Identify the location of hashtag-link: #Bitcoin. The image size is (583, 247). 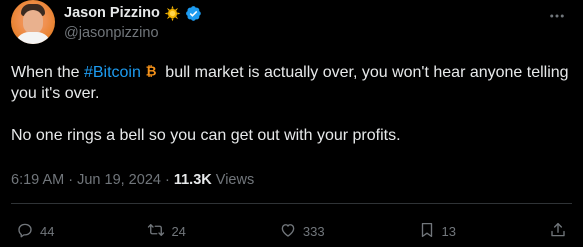
(112, 72).